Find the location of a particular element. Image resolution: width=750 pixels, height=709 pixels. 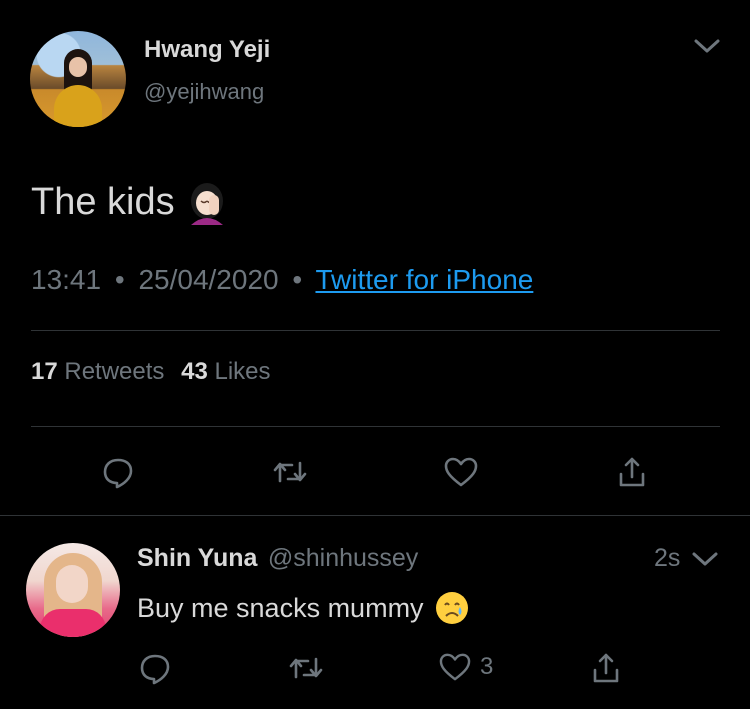

likes-stat: 43 Likes is located at coordinates (225, 371).